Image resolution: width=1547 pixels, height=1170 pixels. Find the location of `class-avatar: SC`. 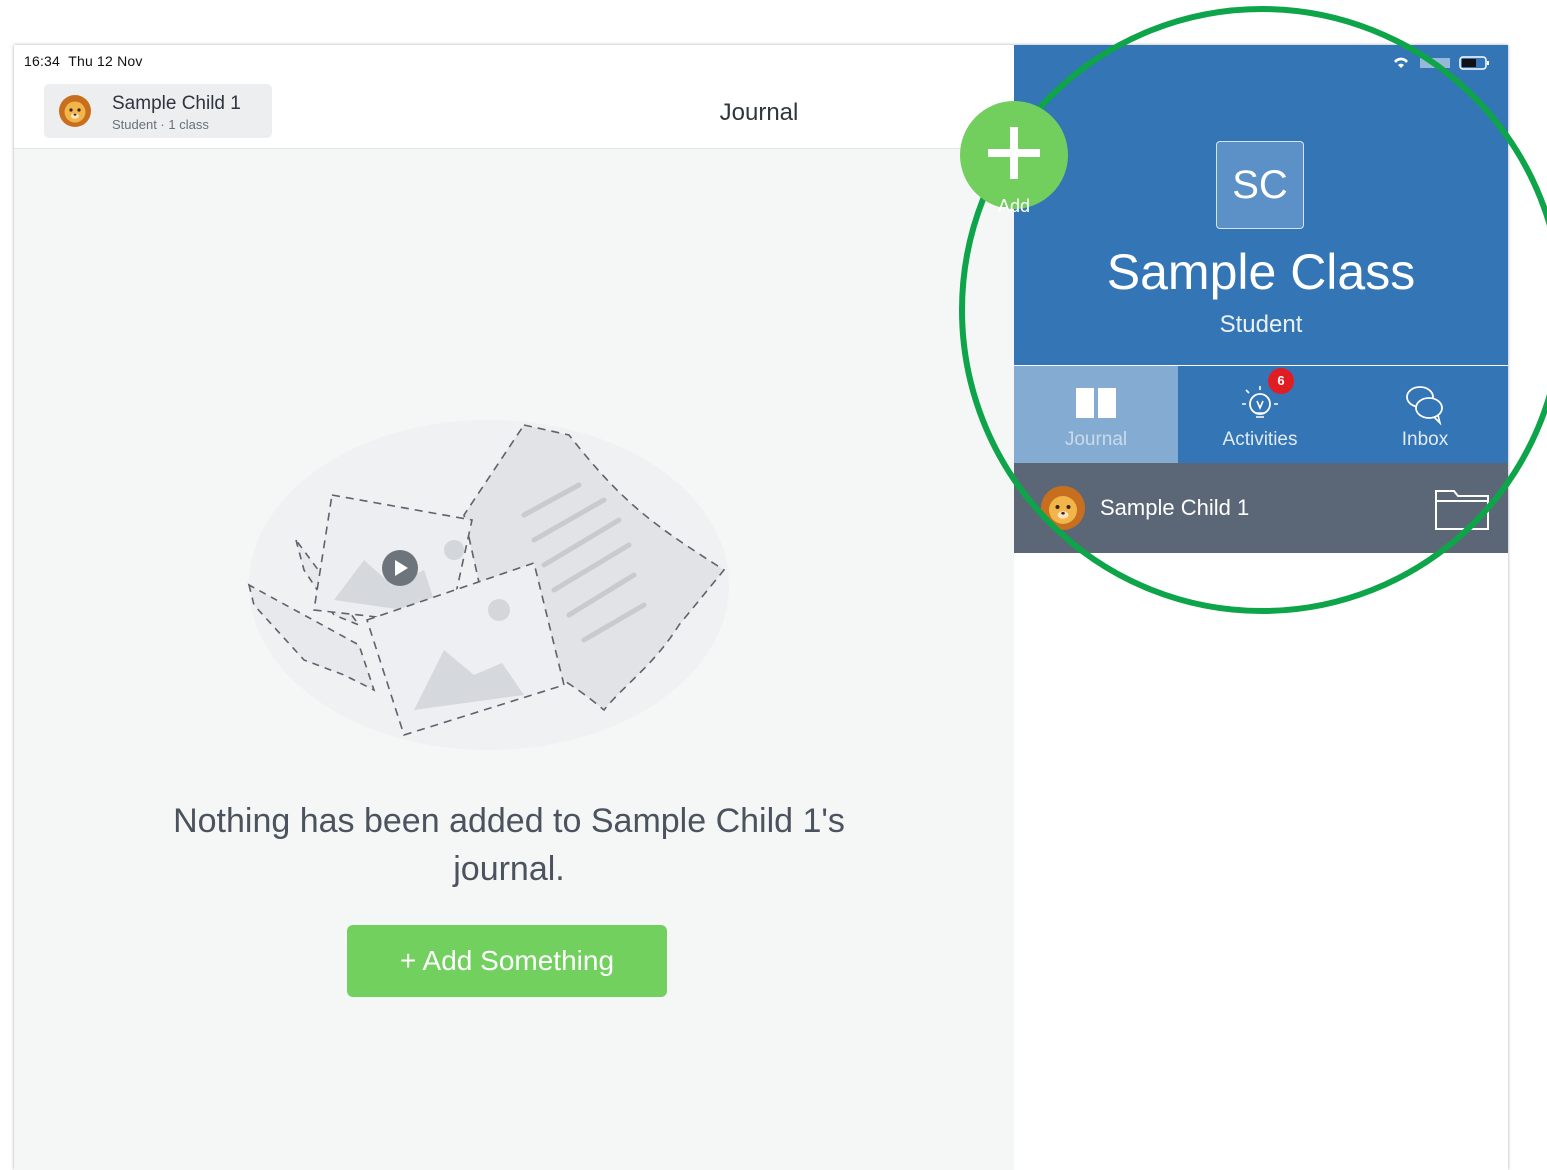

class-avatar: SC is located at coordinates (1260, 185).